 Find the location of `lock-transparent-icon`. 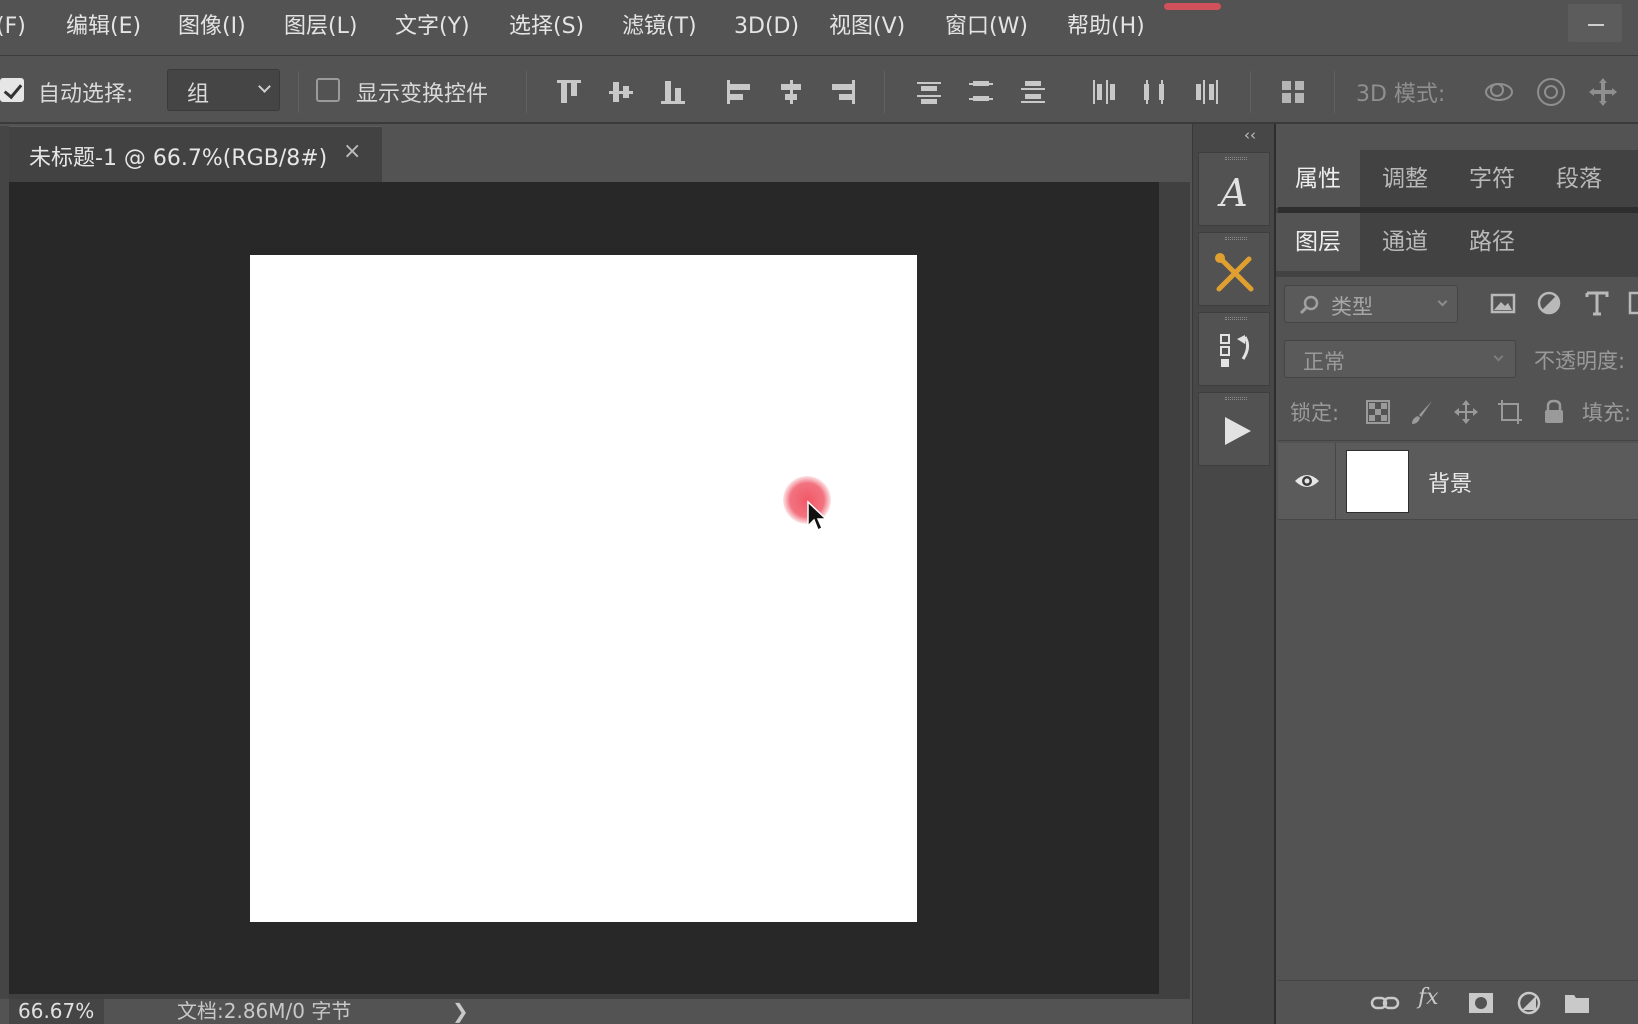

lock-transparent-icon is located at coordinates (1378, 412).